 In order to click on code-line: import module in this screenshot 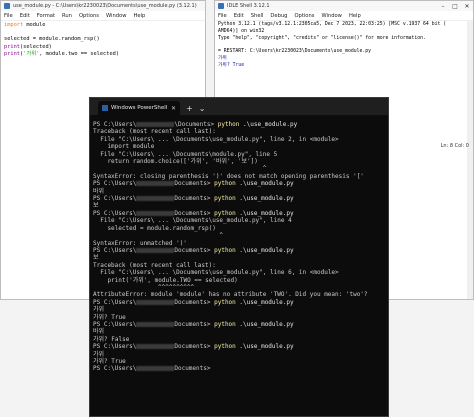, I will do `click(25, 25)`.